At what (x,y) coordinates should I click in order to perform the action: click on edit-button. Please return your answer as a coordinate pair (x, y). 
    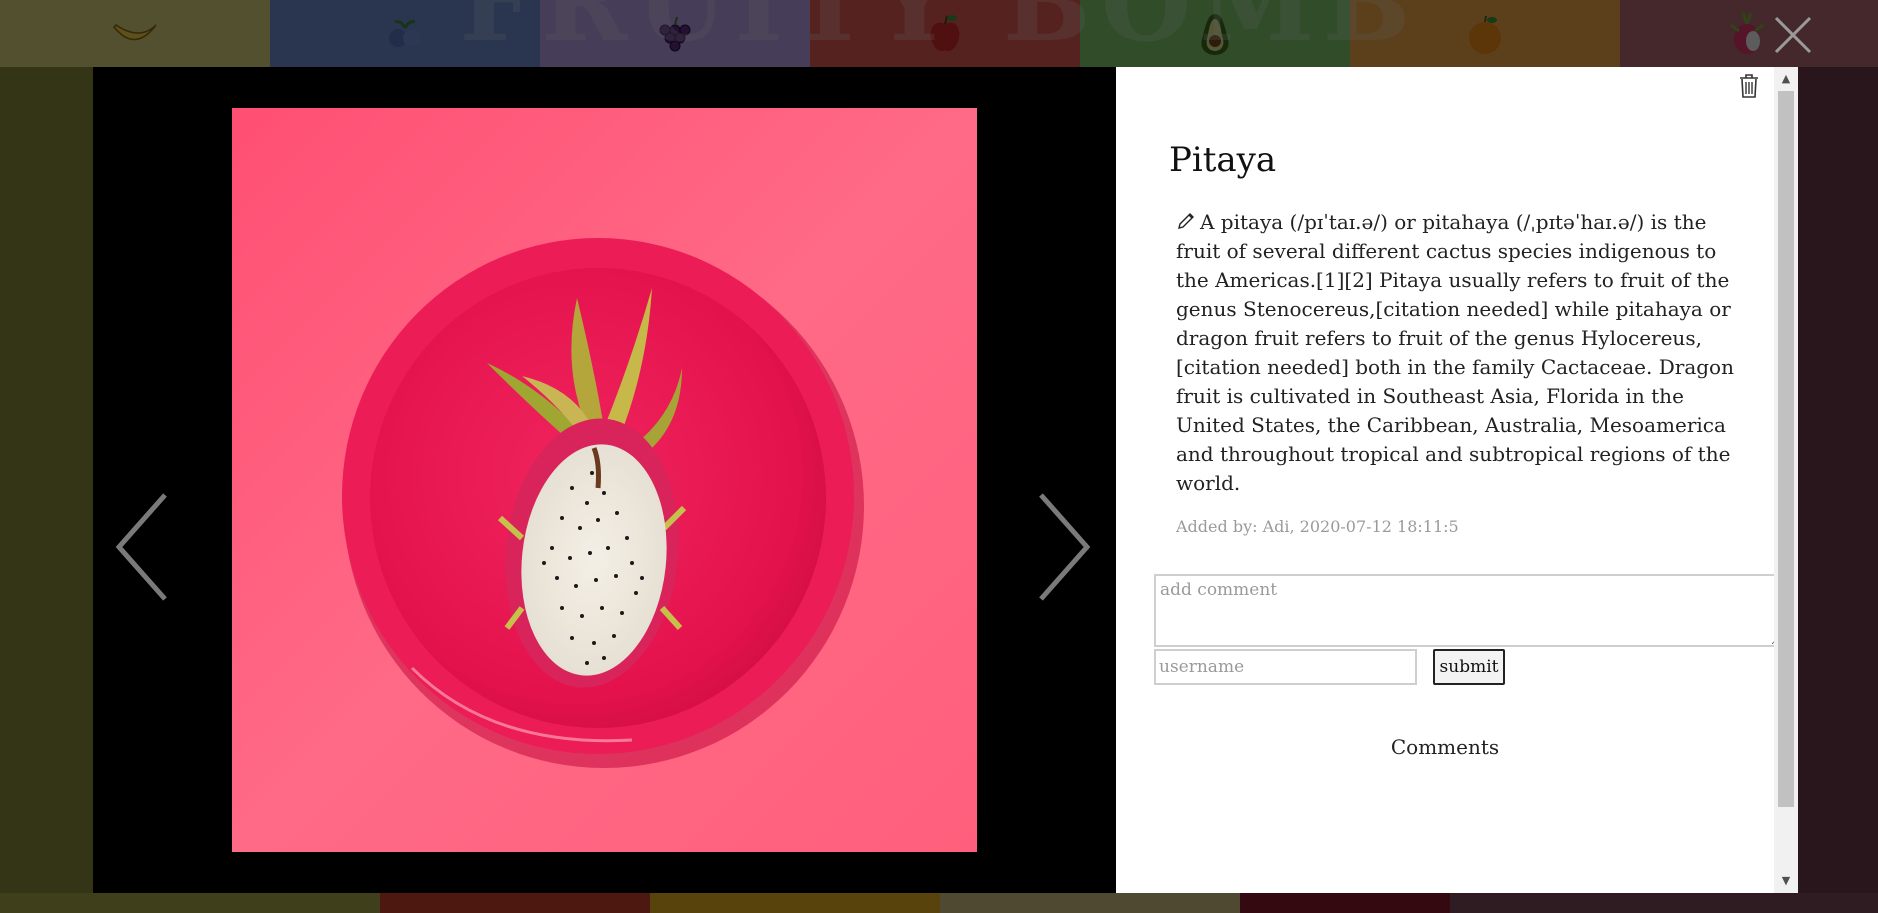
    Looking at the image, I should click on (1186, 220).